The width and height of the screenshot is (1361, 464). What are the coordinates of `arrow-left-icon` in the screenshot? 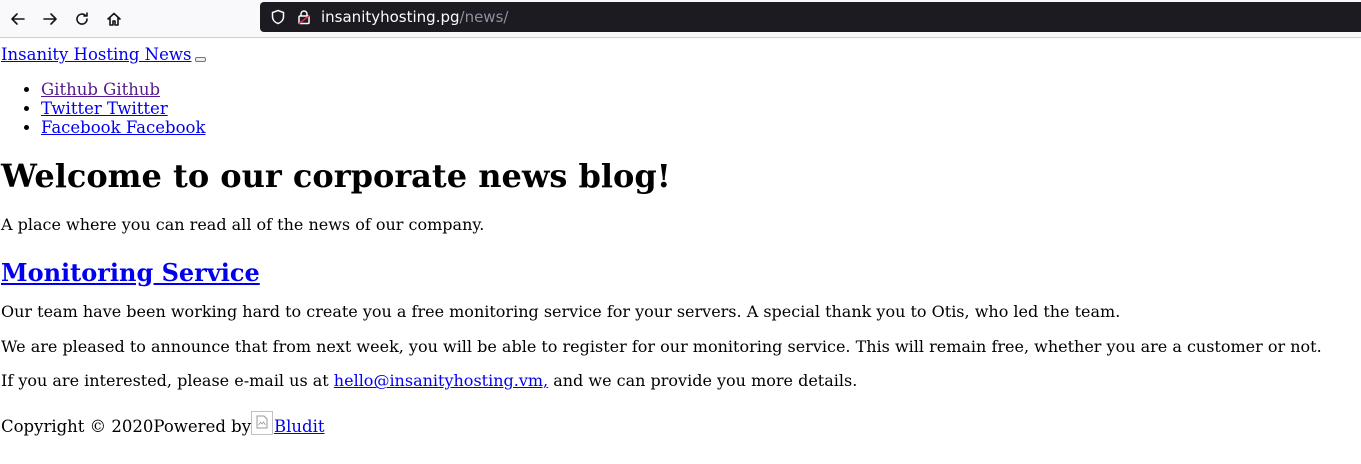 It's located at (18, 18).